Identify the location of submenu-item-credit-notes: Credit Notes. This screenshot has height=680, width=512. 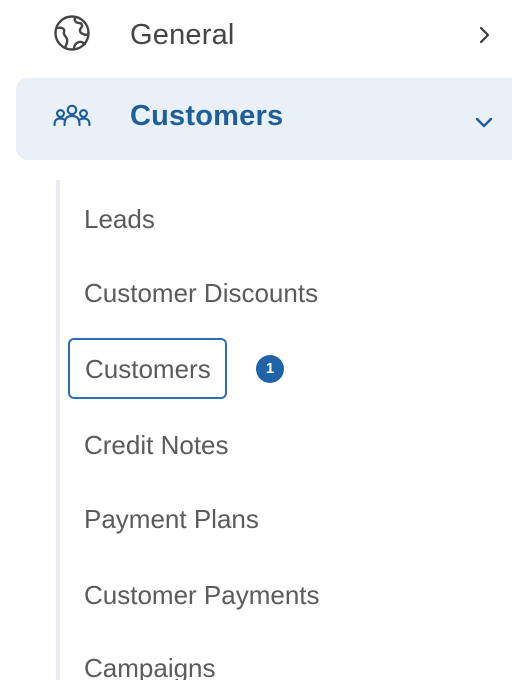
(156, 445).